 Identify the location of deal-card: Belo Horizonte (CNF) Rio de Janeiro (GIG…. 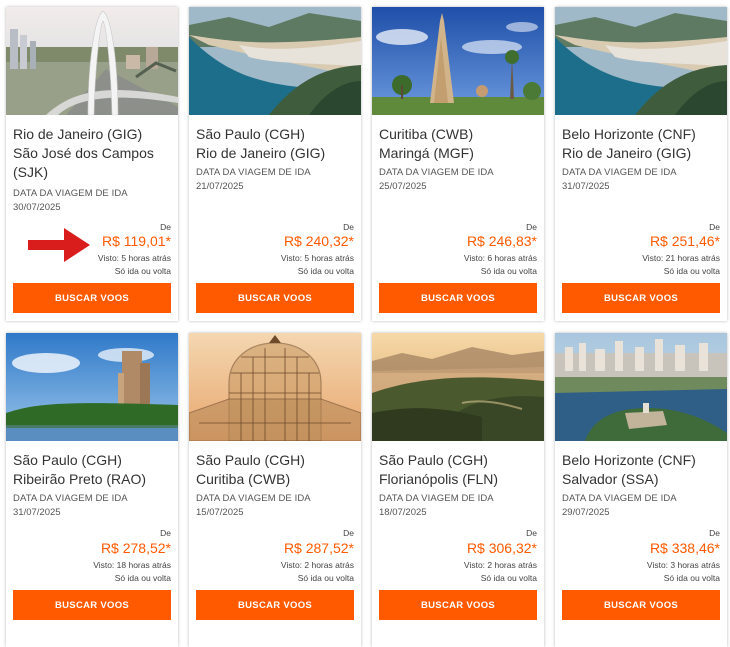
(641, 164).